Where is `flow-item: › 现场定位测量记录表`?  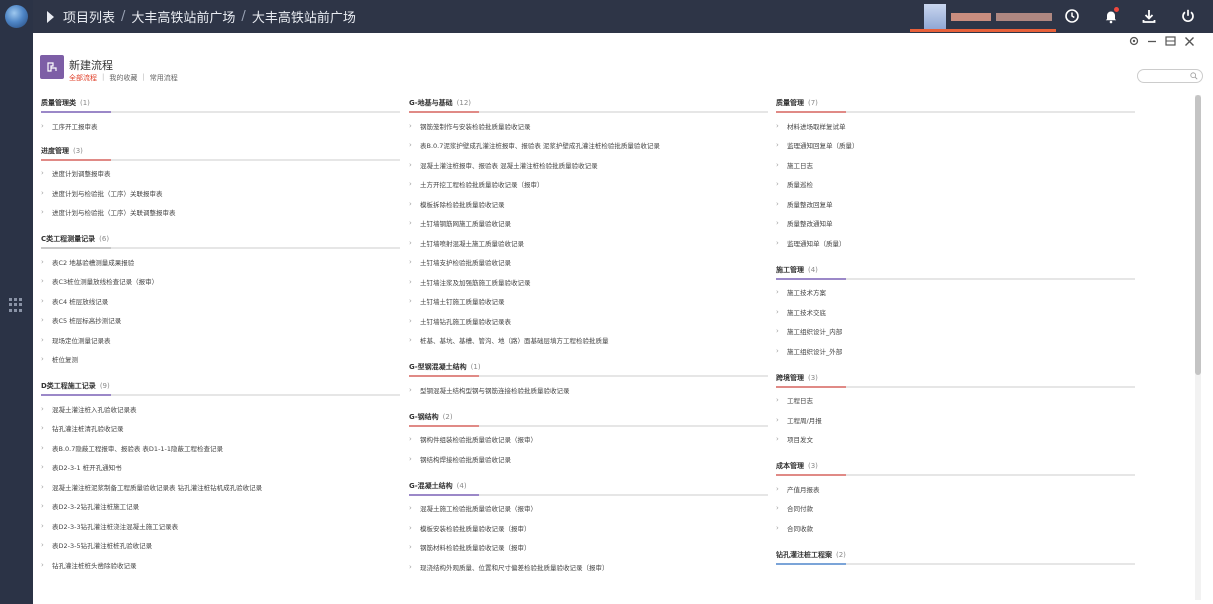 flow-item: › 现场定位测量记录表 is located at coordinates (221, 340).